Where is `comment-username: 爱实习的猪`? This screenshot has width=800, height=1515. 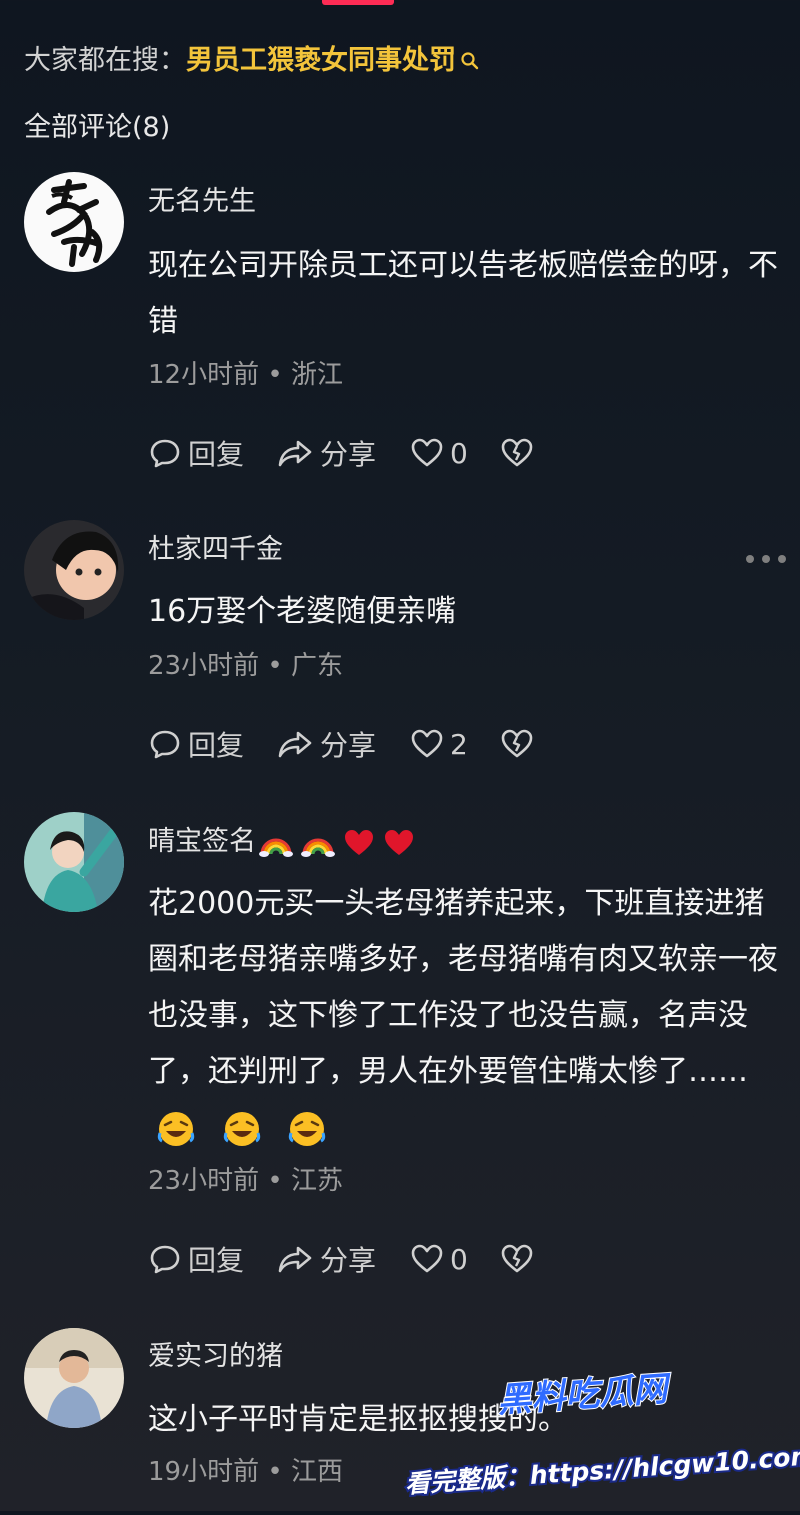
comment-username: 爱实习的猪 is located at coordinates (215, 1357).